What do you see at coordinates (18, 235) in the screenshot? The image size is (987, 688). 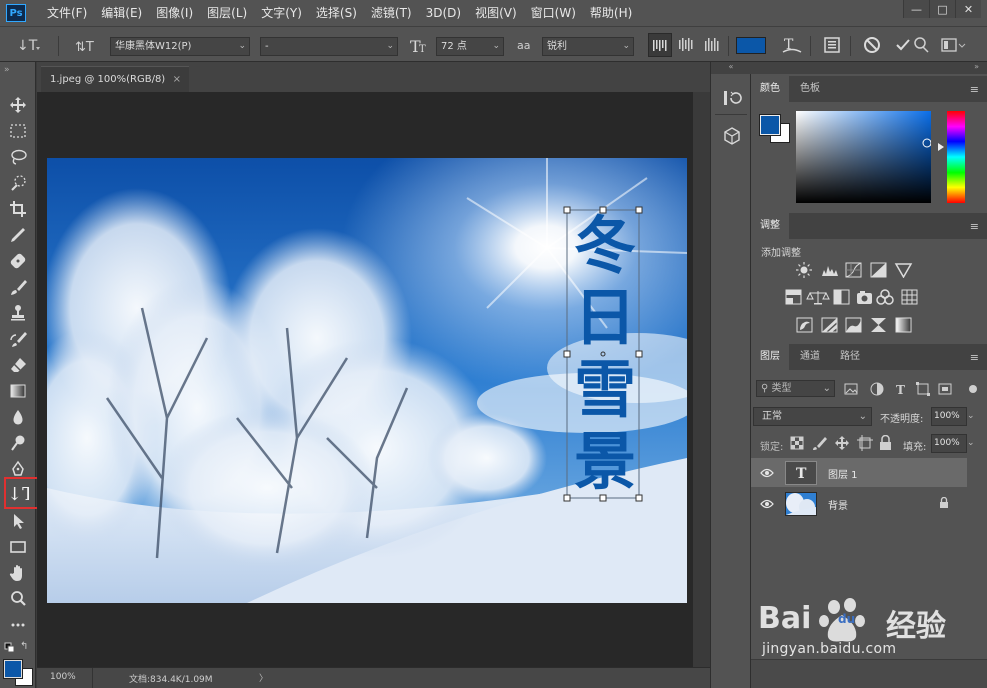 I see `eyedropper-tool-icon` at bounding box center [18, 235].